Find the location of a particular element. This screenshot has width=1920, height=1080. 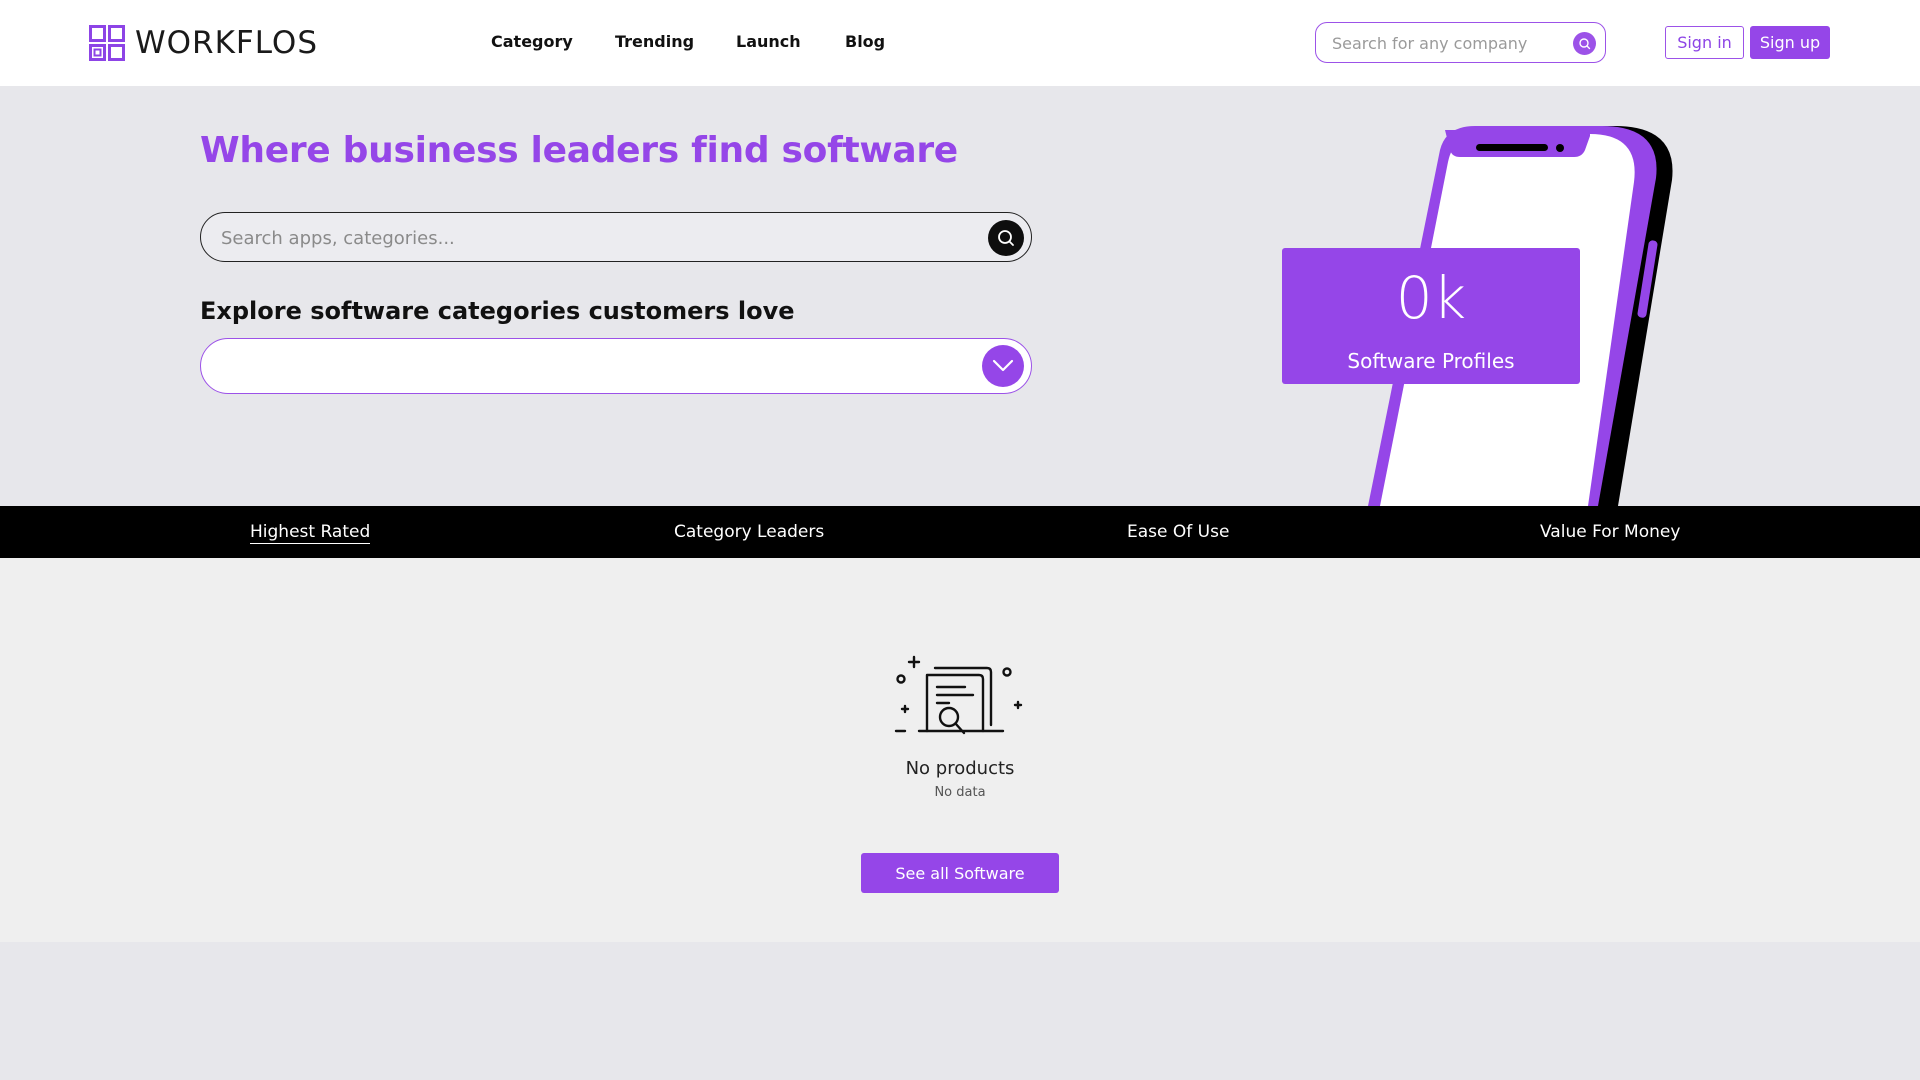

hero-search is located at coordinates (616, 237).